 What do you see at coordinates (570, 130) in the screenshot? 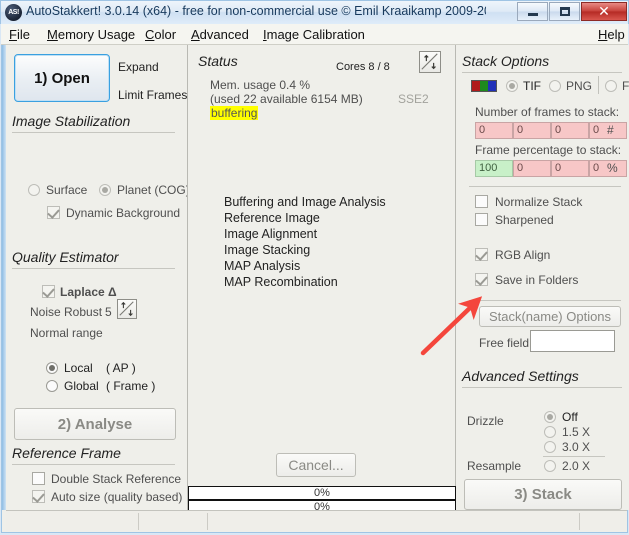
I see `frames-field-3: 0` at bounding box center [570, 130].